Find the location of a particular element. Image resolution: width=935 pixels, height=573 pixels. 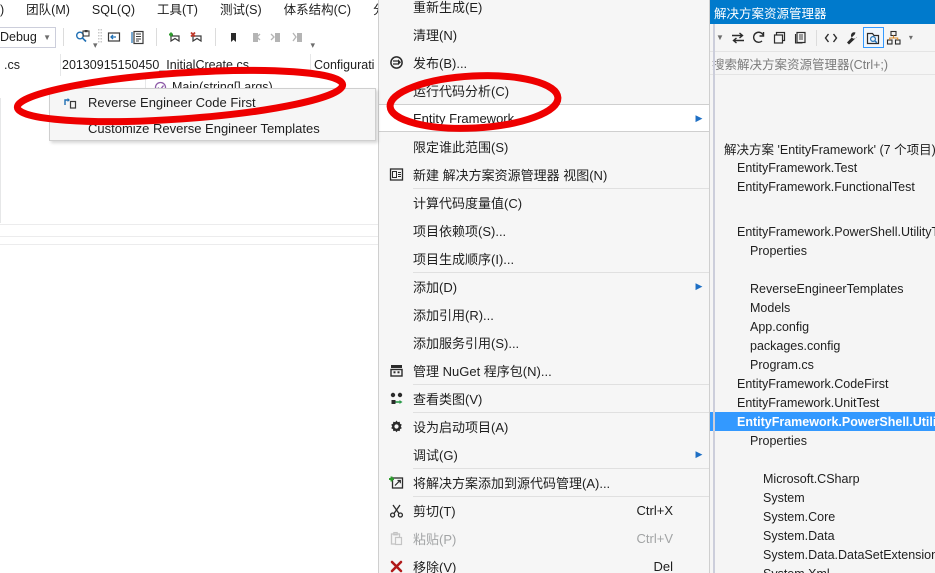

bookmark-icon is located at coordinates (234, 37).